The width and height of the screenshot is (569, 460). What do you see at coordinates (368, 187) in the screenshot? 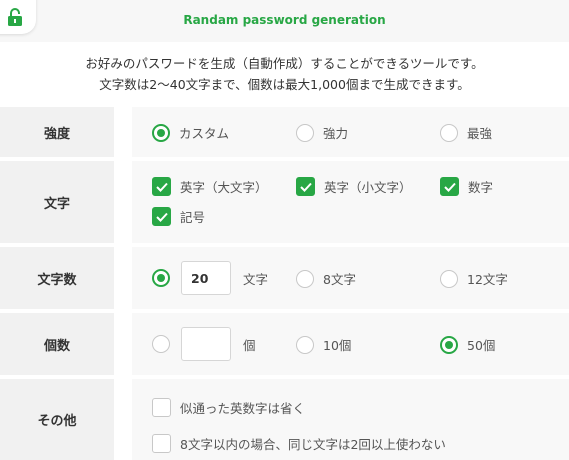
I see `option-label: 英字（小文字）` at bounding box center [368, 187].